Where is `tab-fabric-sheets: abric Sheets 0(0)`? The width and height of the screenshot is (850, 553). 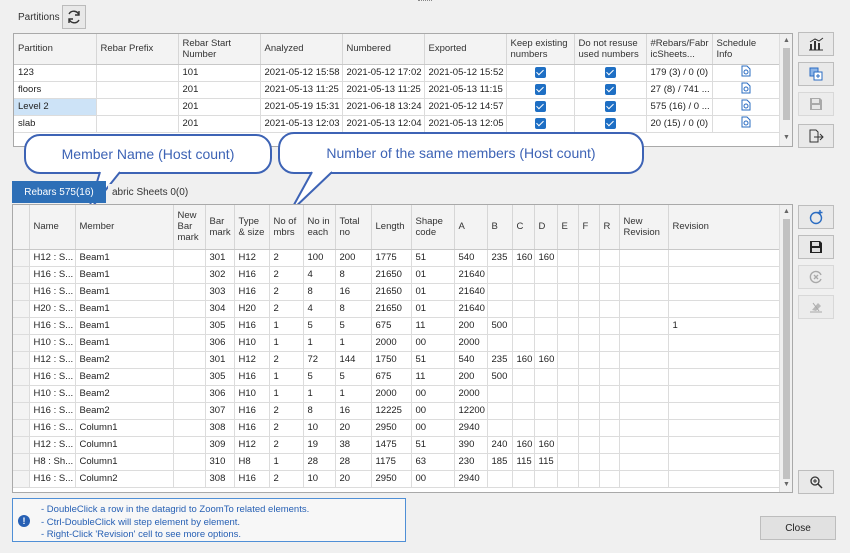
tab-fabric-sheets: abric Sheets 0(0) is located at coordinates (150, 193).